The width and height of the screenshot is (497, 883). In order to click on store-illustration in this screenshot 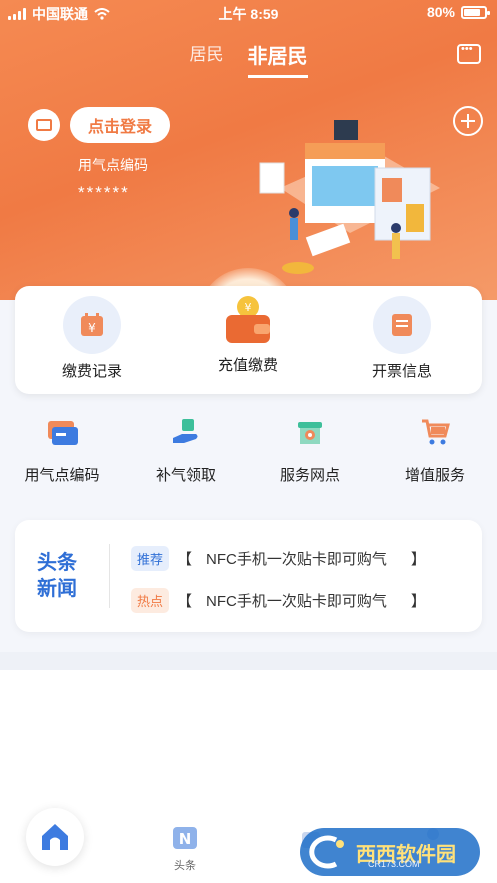, I will do `click(349, 197)`.